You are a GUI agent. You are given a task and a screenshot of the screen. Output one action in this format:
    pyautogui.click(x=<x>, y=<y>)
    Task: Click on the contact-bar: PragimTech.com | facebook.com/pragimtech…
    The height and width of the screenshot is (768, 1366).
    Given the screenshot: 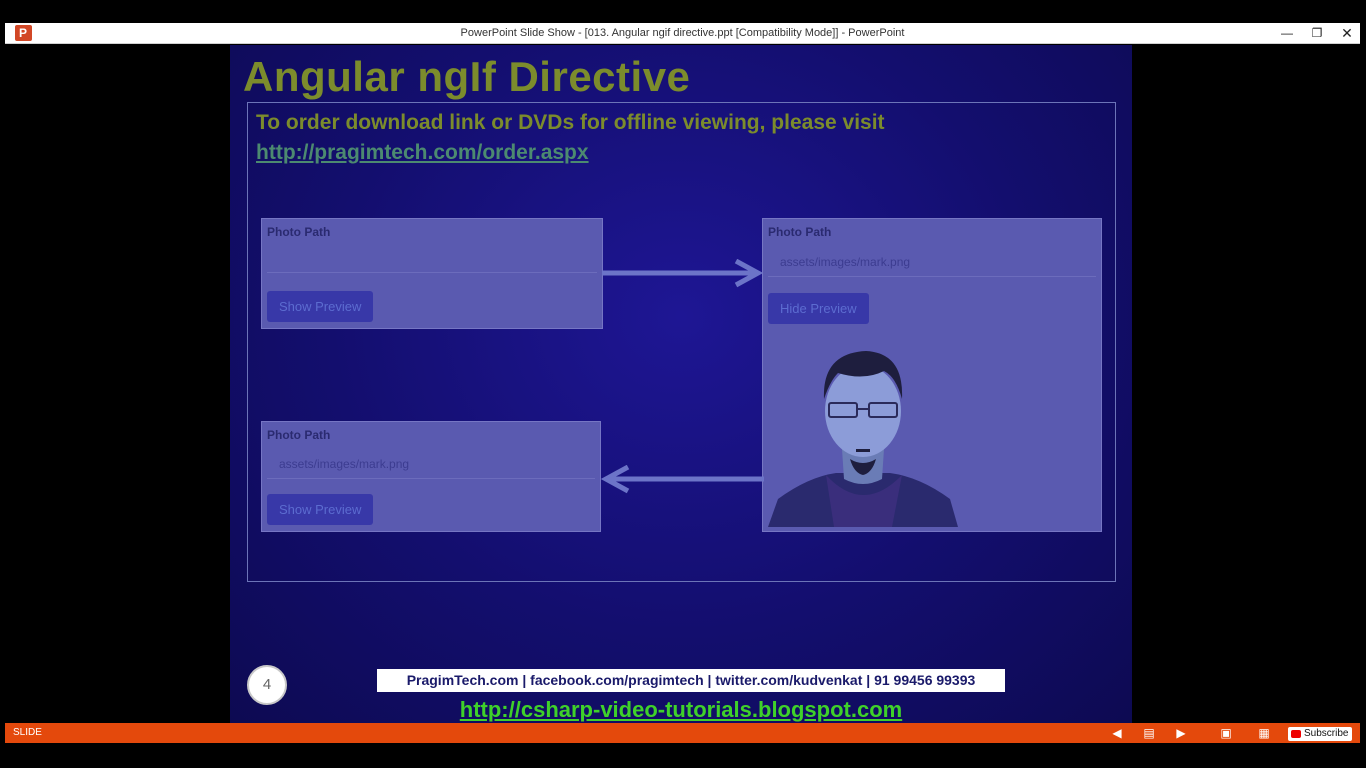 What is the action you would take?
    pyautogui.click(x=691, y=680)
    